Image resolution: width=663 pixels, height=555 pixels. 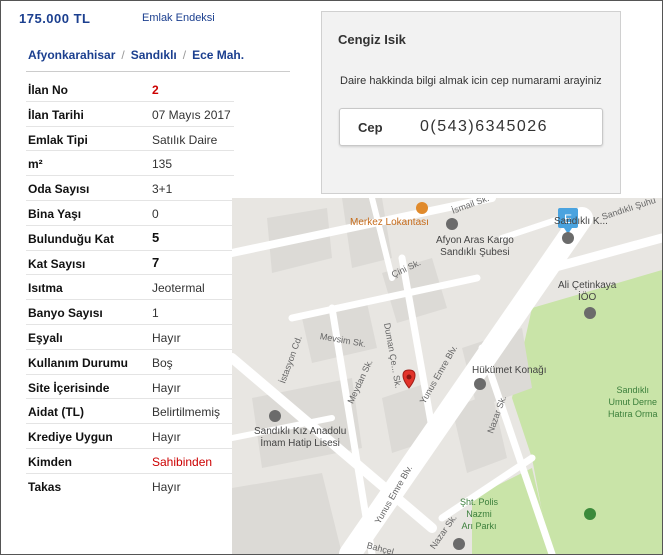 I want to click on park-icon, so click(x=590, y=514).